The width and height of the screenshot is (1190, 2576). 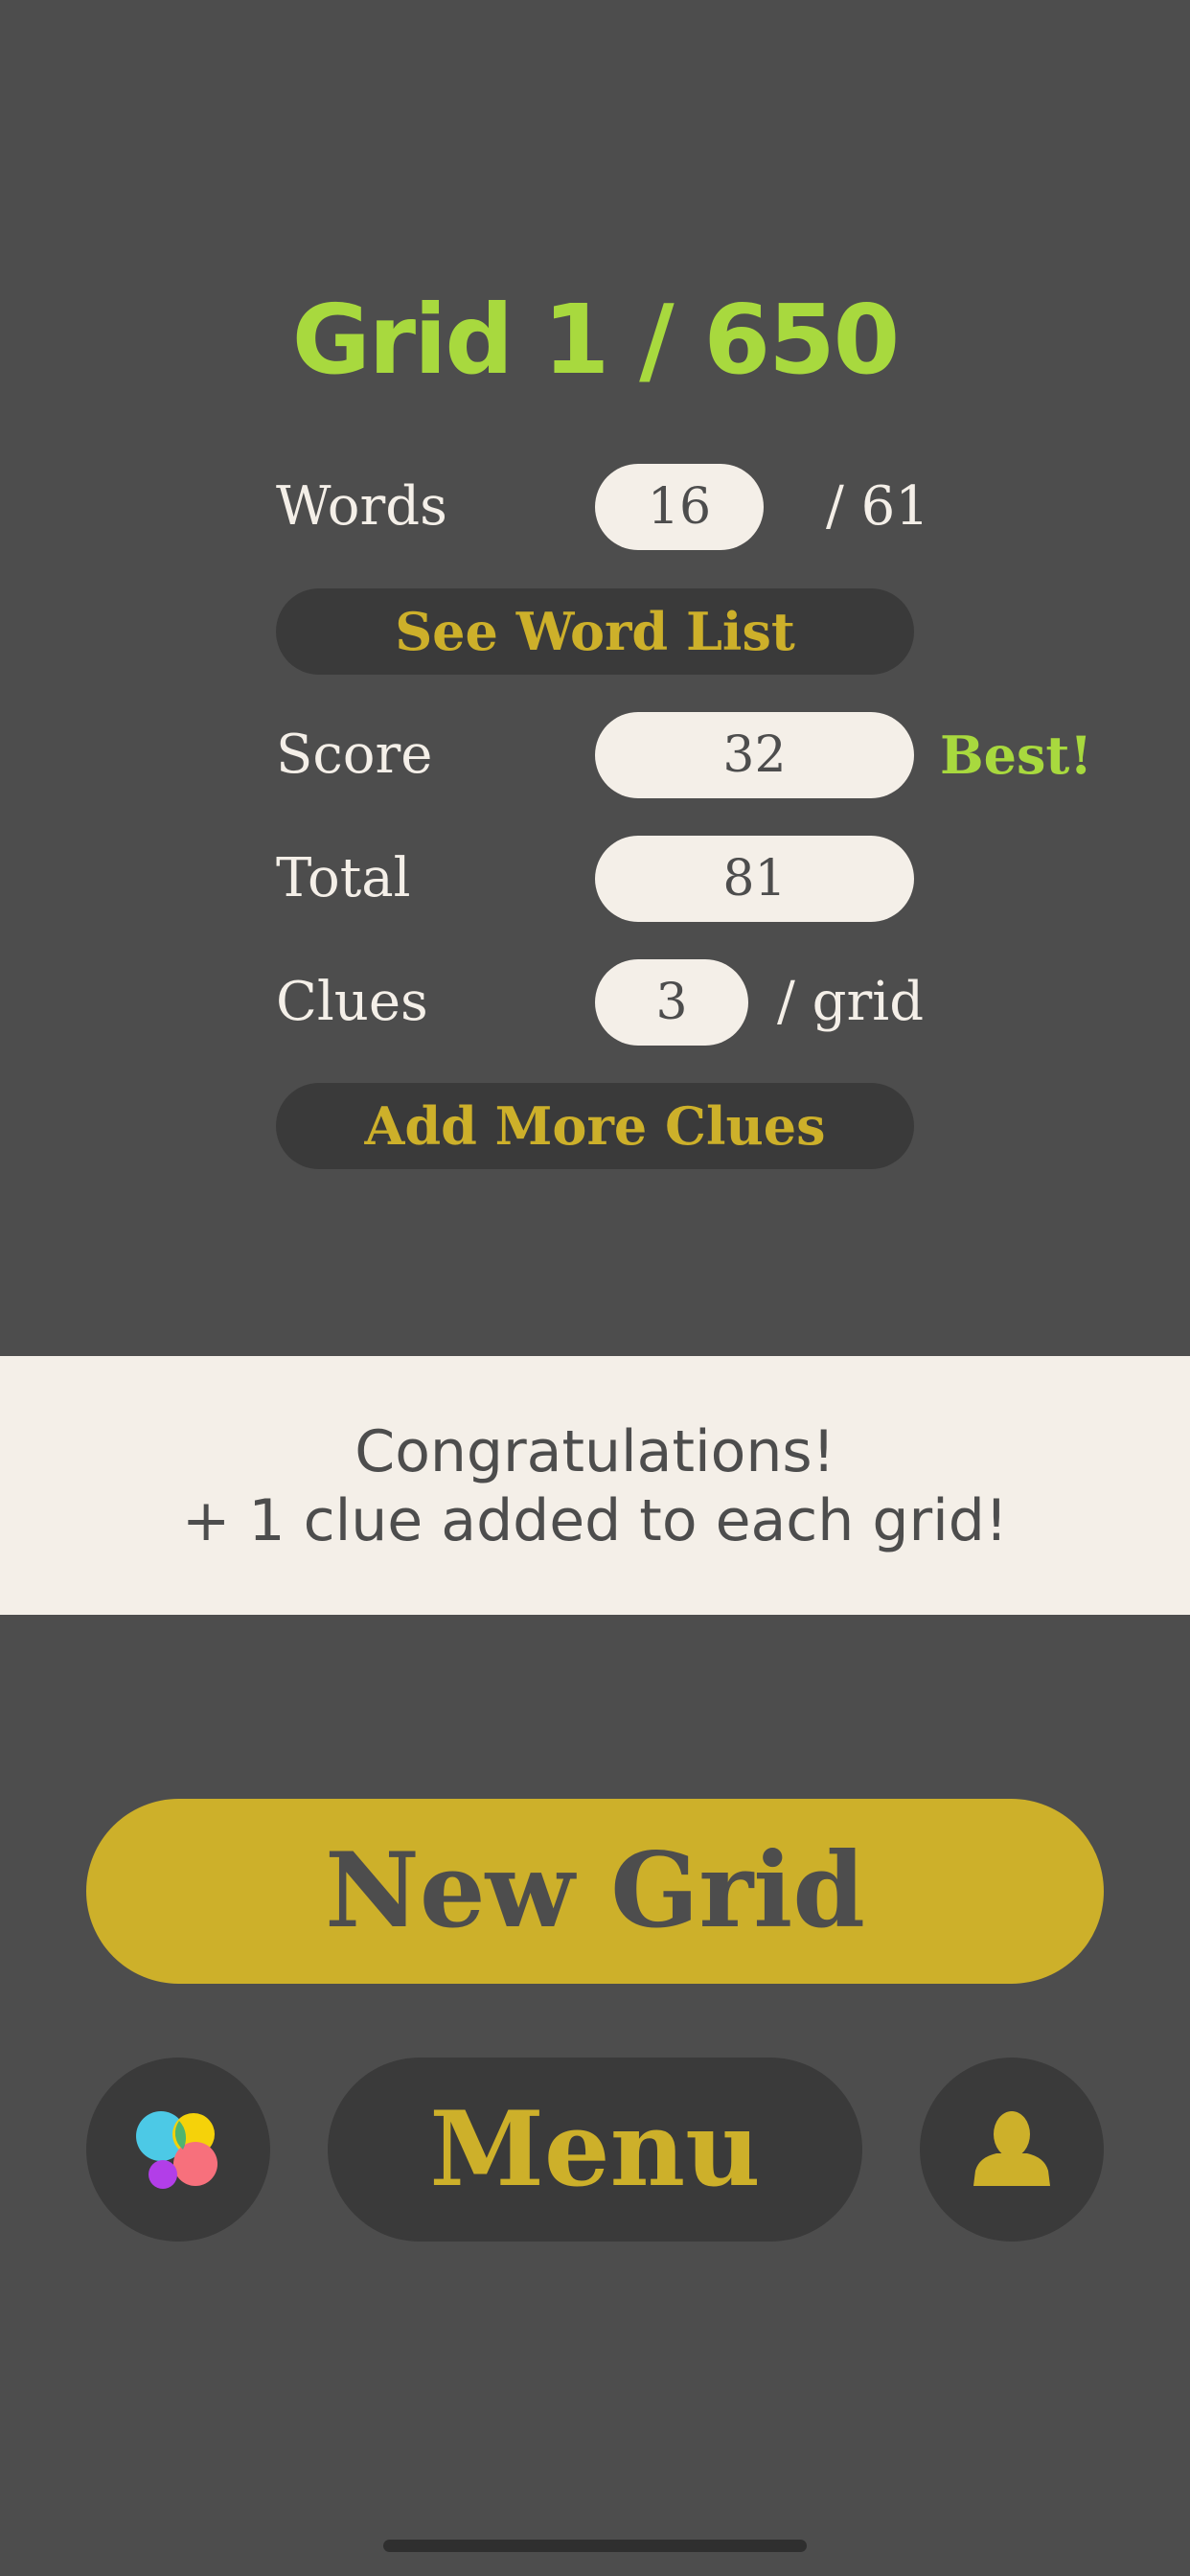 What do you see at coordinates (343, 878) in the screenshot?
I see `total-label: Total` at bounding box center [343, 878].